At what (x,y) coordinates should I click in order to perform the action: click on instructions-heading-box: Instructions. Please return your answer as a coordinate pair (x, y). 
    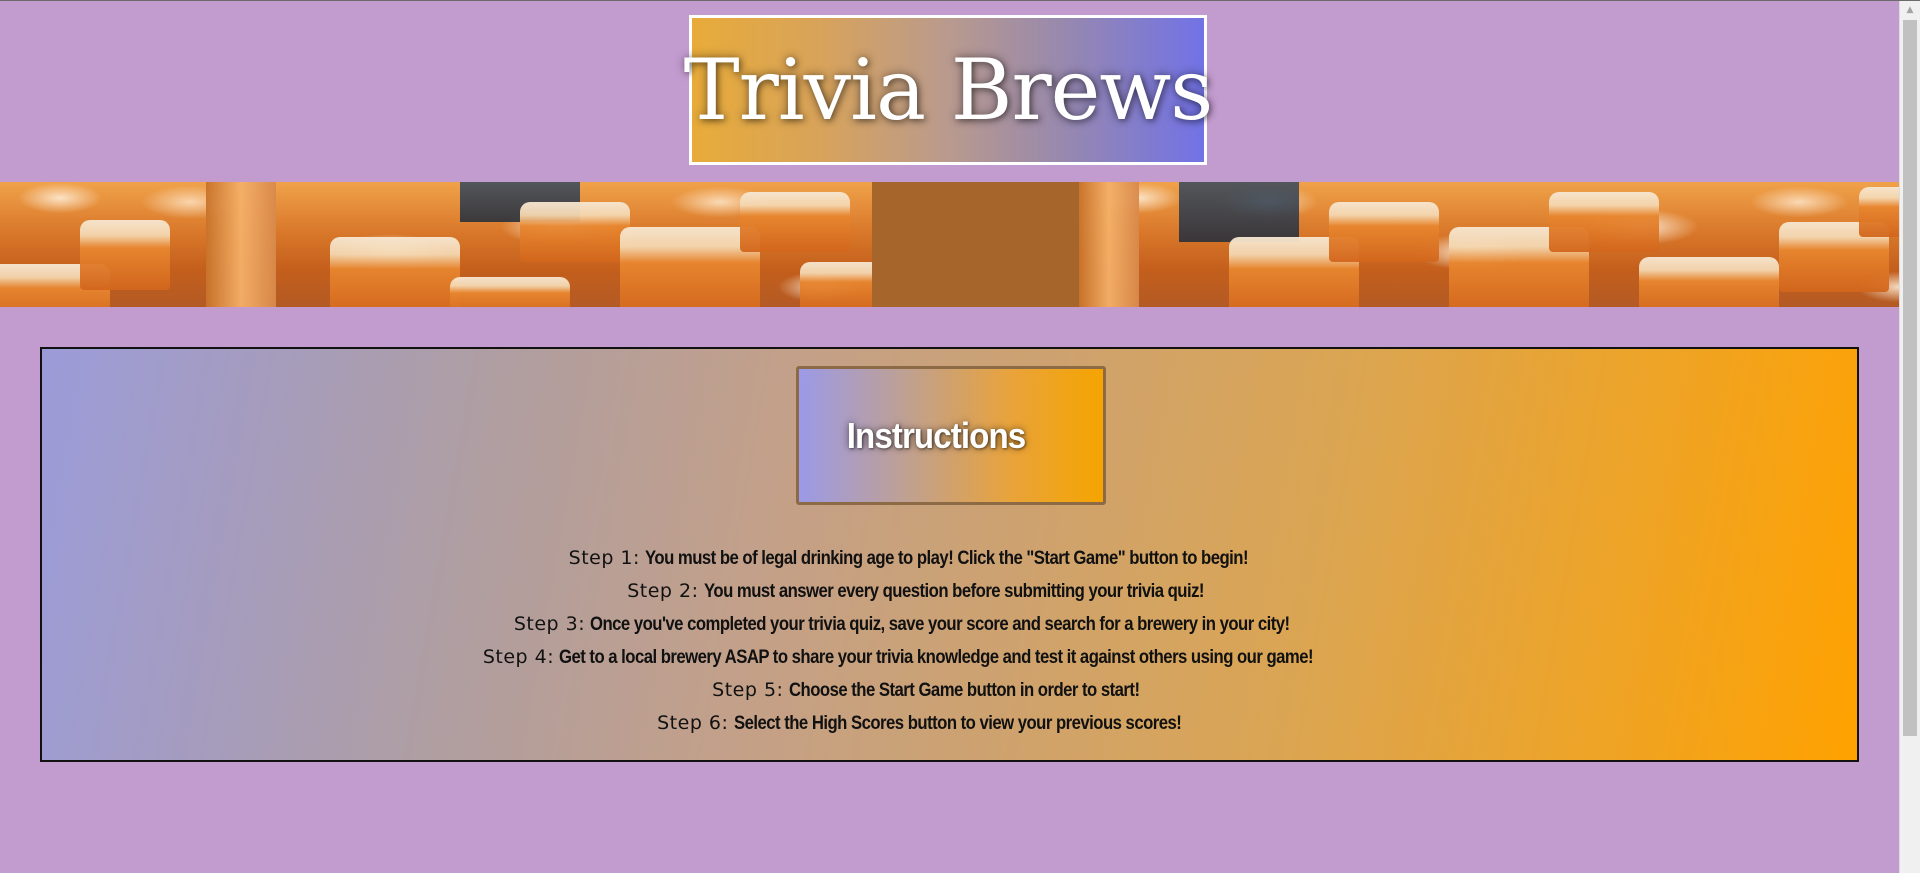
    Looking at the image, I should click on (951, 435).